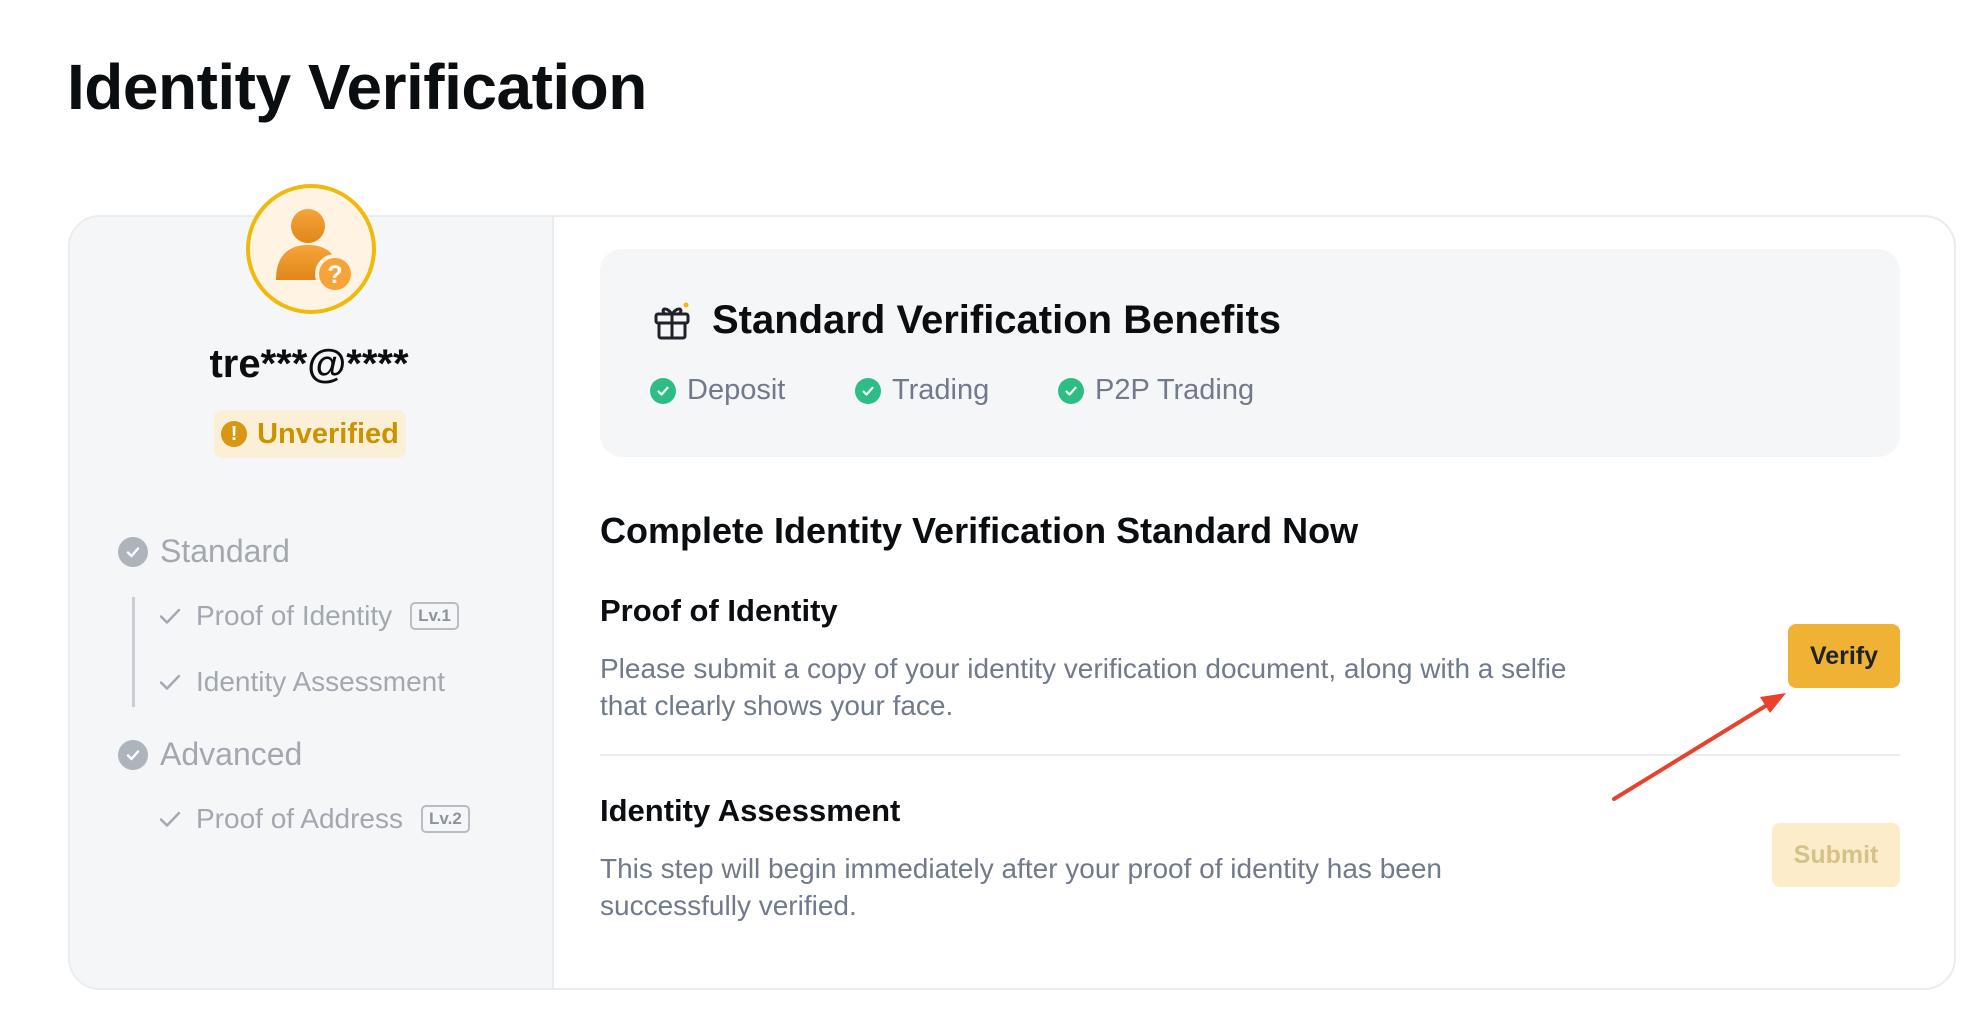  What do you see at coordinates (357, 87) in the screenshot?
I see `page-title: Identity Verification` at bounding box center [357, 87].